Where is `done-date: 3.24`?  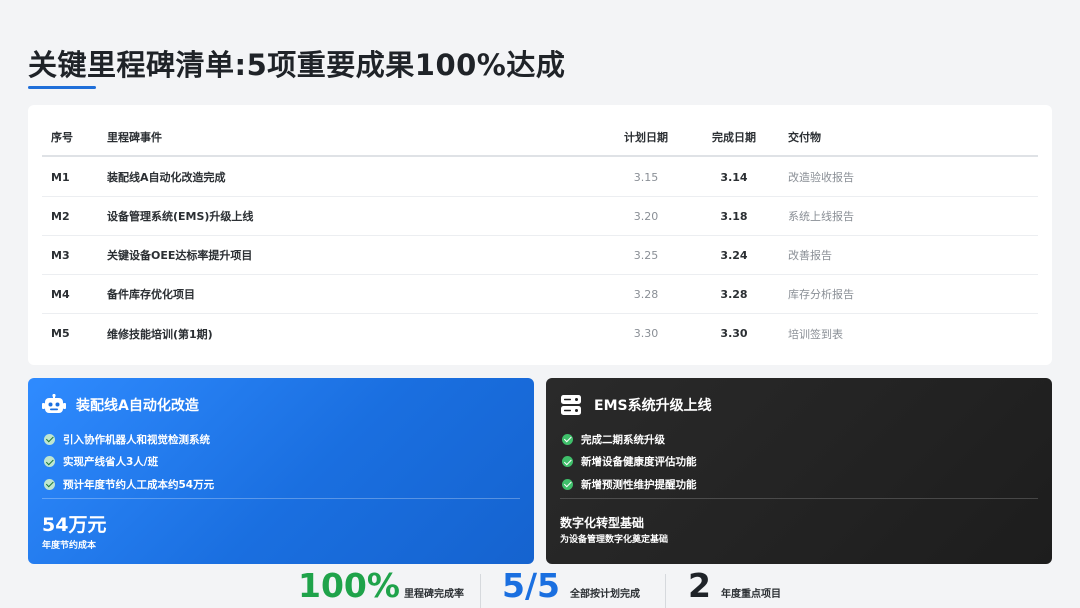
done-date: 3.24 is located at coordinates (734, 255).